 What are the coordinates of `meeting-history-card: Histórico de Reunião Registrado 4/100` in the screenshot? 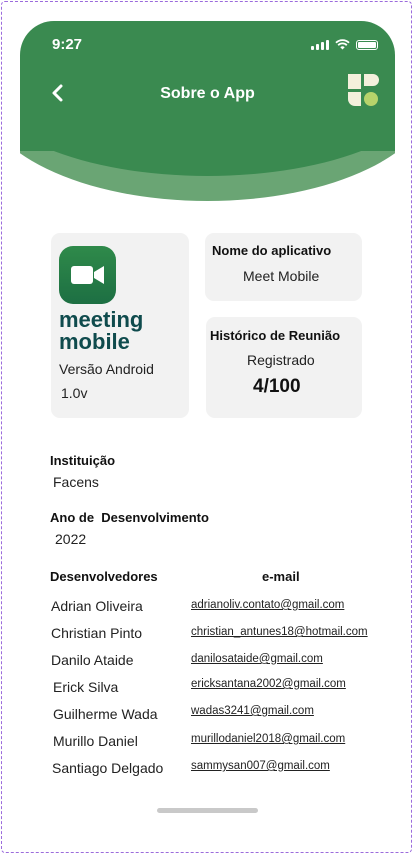 It's located at (284, 367).